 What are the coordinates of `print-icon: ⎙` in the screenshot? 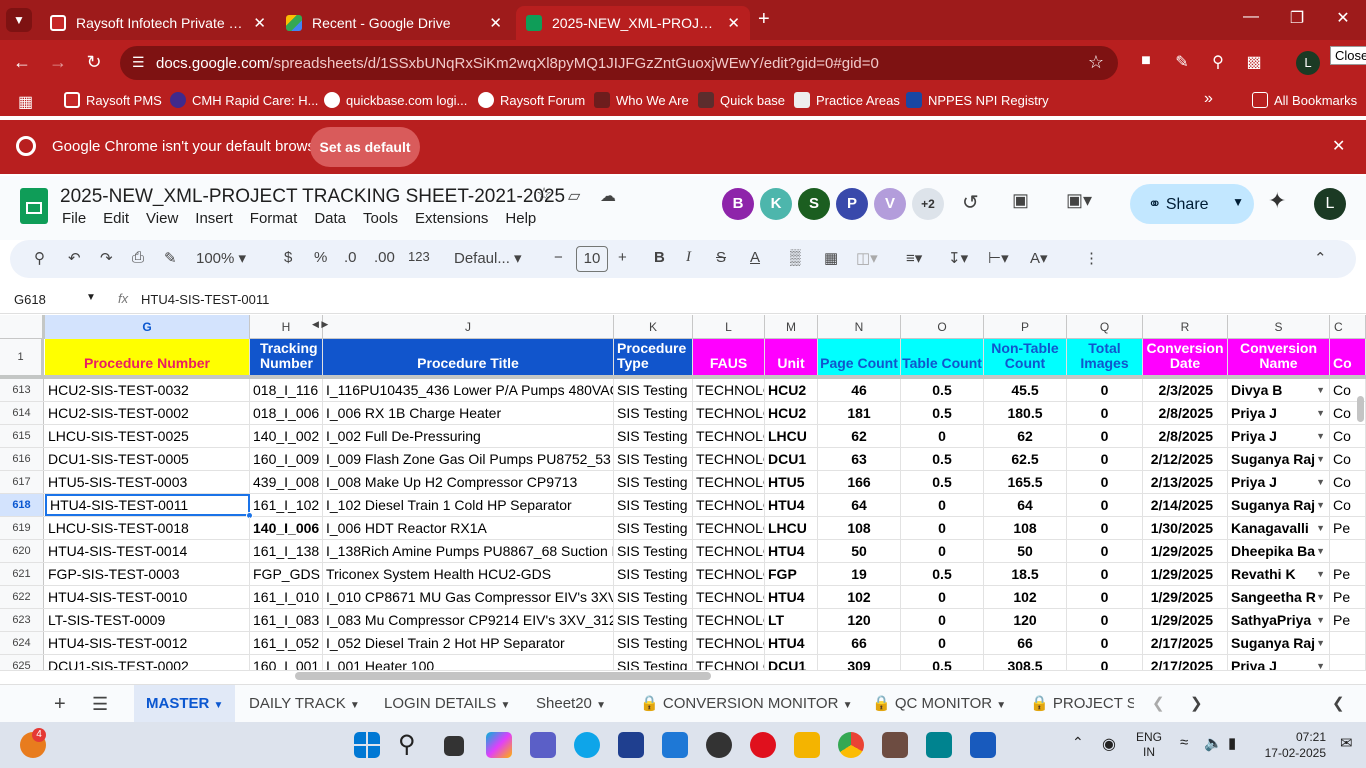 It's located at (138, 257).